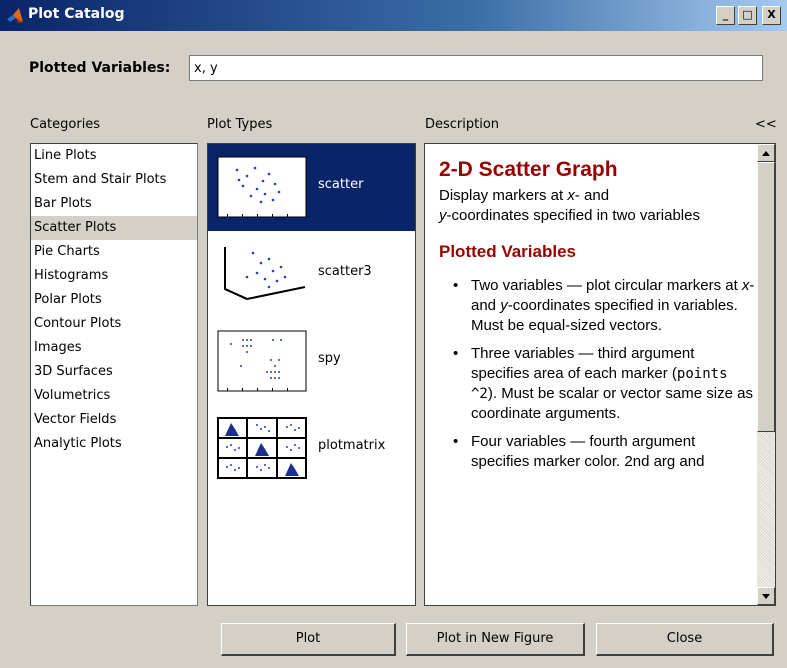 The width and height of the screenshot is (787, 668). I want to click on category-item: 3D Surfaces, so click(114, 372).